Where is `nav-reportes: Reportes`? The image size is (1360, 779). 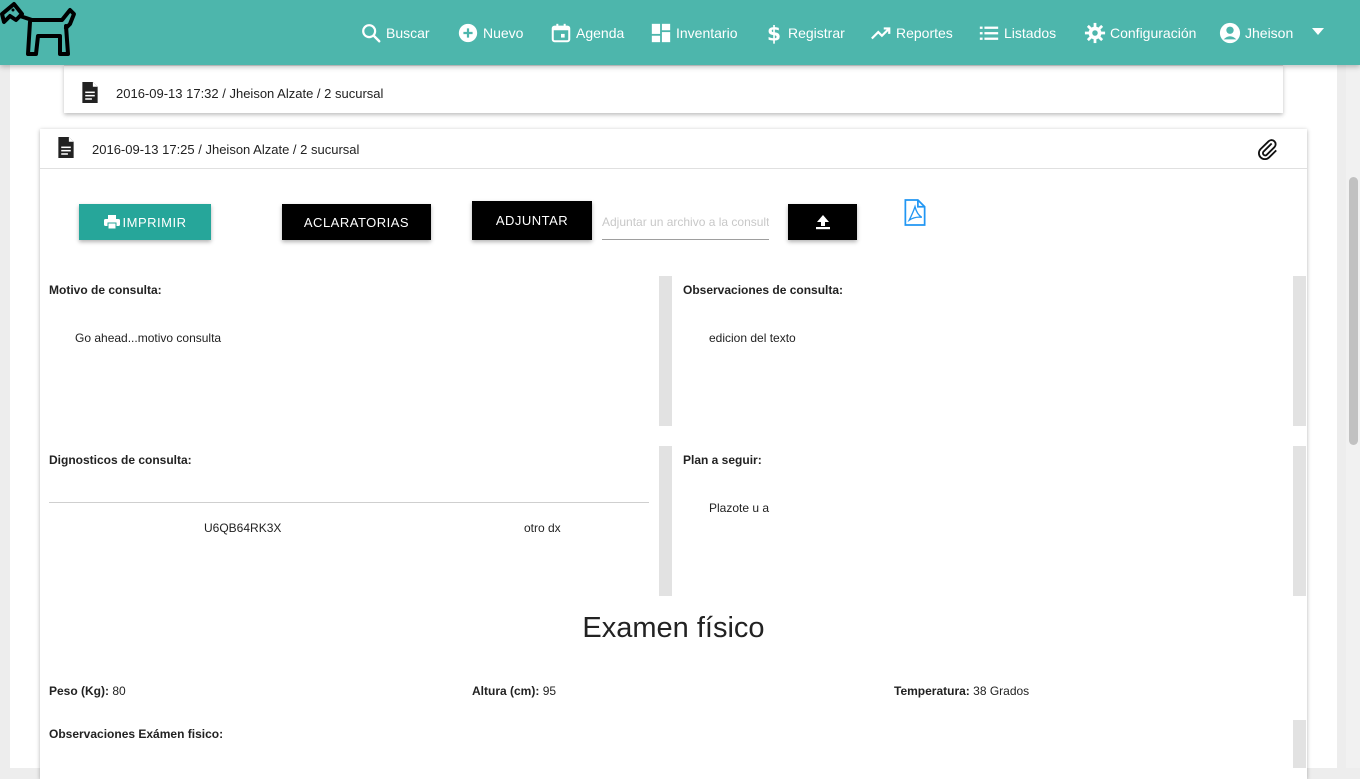
nav-reportes: Reportes is located at coordinates (911, 32).